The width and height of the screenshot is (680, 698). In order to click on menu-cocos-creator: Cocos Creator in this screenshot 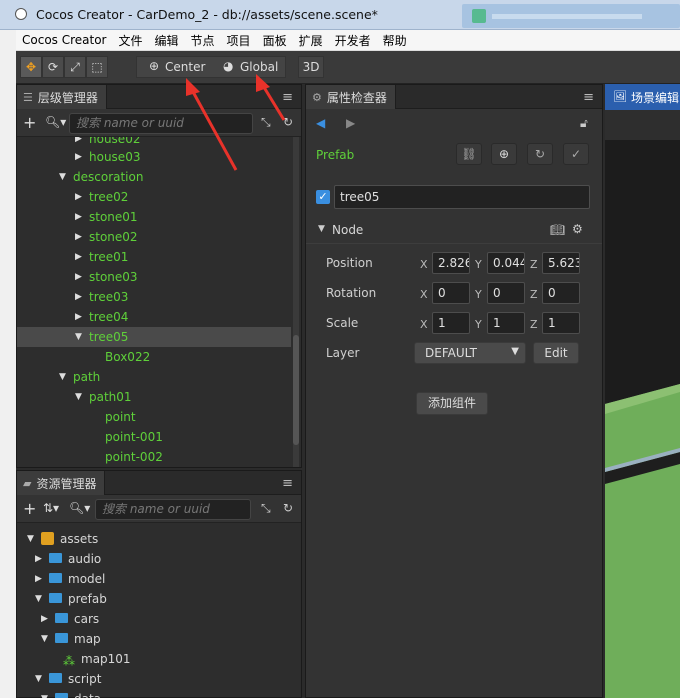, I will do `click(64, 40)`.